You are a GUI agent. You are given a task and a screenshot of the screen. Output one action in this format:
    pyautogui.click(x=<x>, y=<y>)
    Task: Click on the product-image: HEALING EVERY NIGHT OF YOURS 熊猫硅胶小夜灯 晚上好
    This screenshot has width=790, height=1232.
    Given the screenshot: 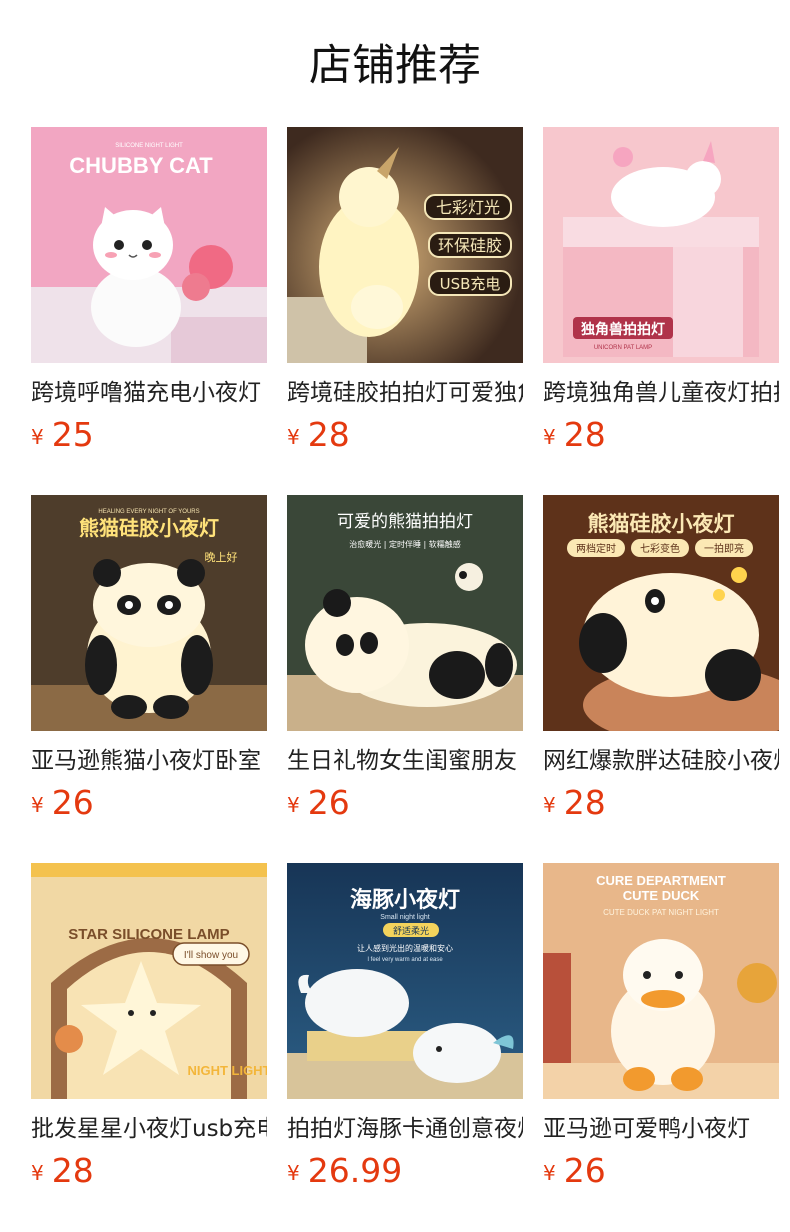 What is the action you would take?
    pyautogui.click(x=149, y=613)
    